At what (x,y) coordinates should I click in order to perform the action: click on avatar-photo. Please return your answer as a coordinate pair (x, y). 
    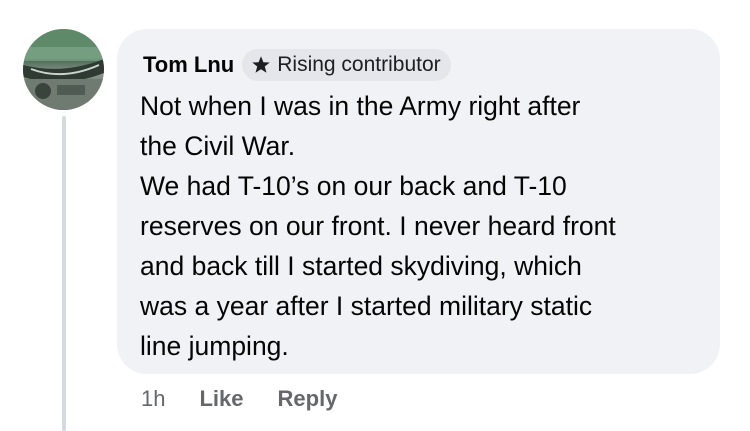
    Looking at the image, I should click on (63, 69).